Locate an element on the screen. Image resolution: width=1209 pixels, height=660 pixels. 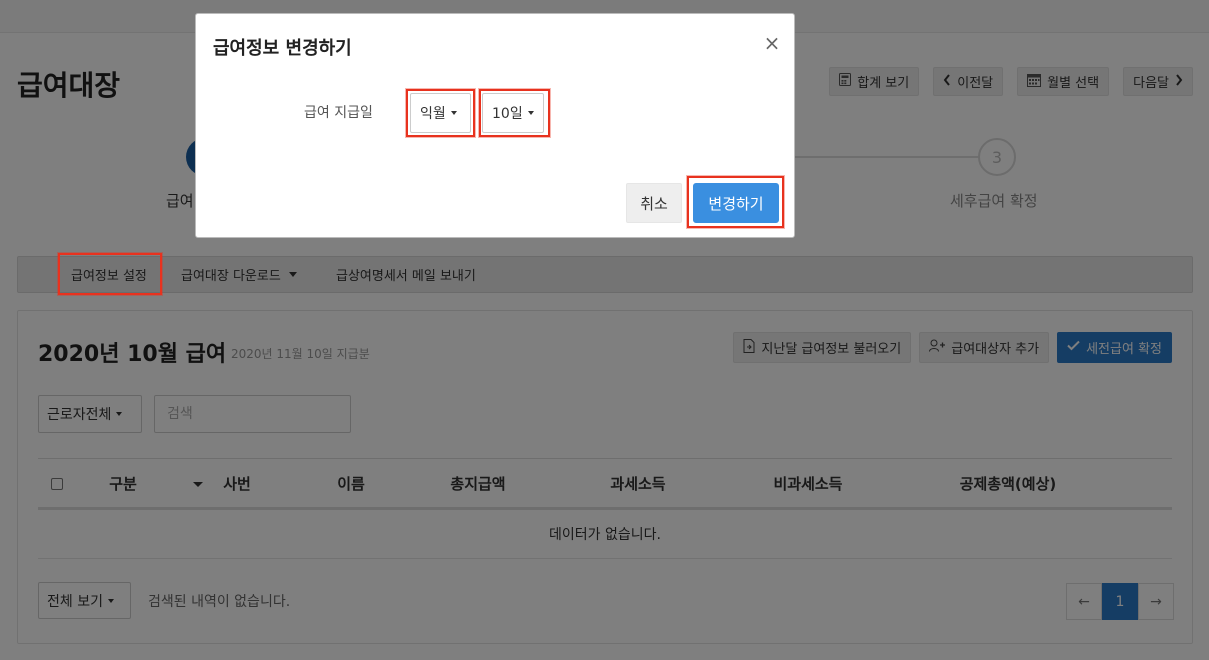
pay-day-value: 10일 is located at coordinates (507, 114).